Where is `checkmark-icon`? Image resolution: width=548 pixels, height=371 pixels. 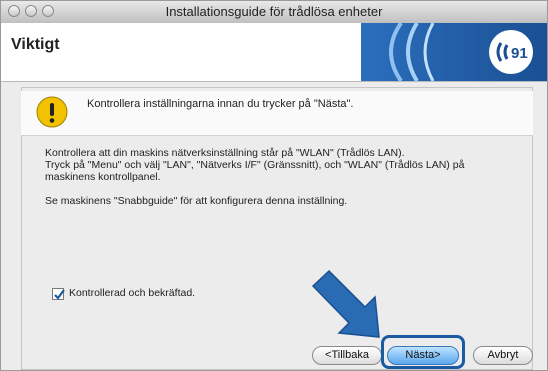
checkmark-icon is located at coordinates (59, 294).